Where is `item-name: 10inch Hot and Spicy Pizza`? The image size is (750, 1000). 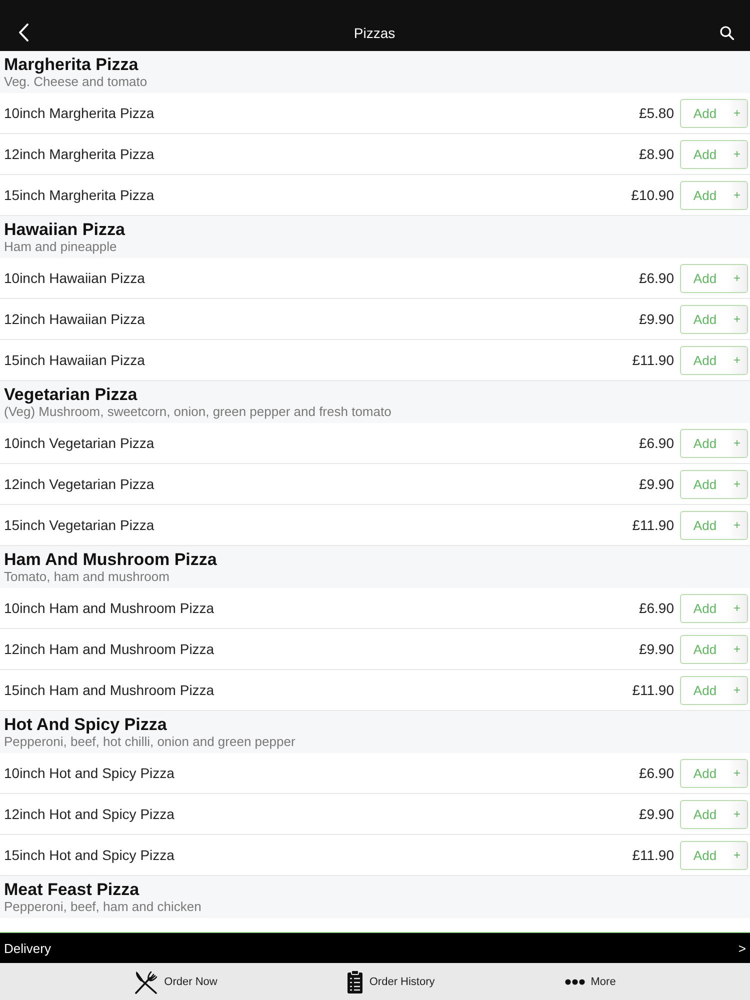 item-name: 10inch Hot and Spicy Pizza is located at coordinates (89, 773).